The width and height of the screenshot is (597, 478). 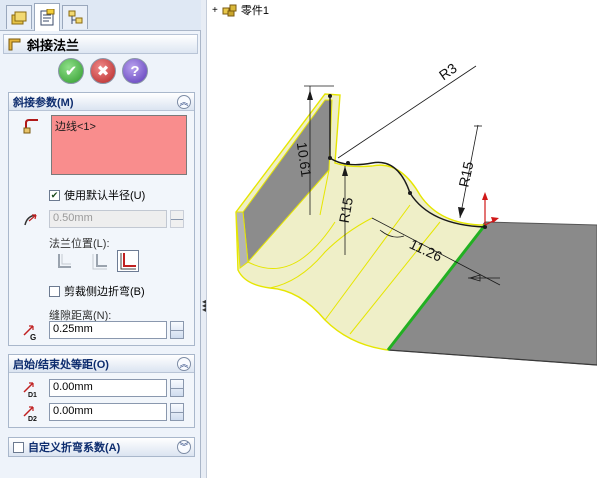 What do you see at coordinates (32, 395) in the screenshot?
I see `start-offset-icon-label: D1` at bounding box center [32, 395].